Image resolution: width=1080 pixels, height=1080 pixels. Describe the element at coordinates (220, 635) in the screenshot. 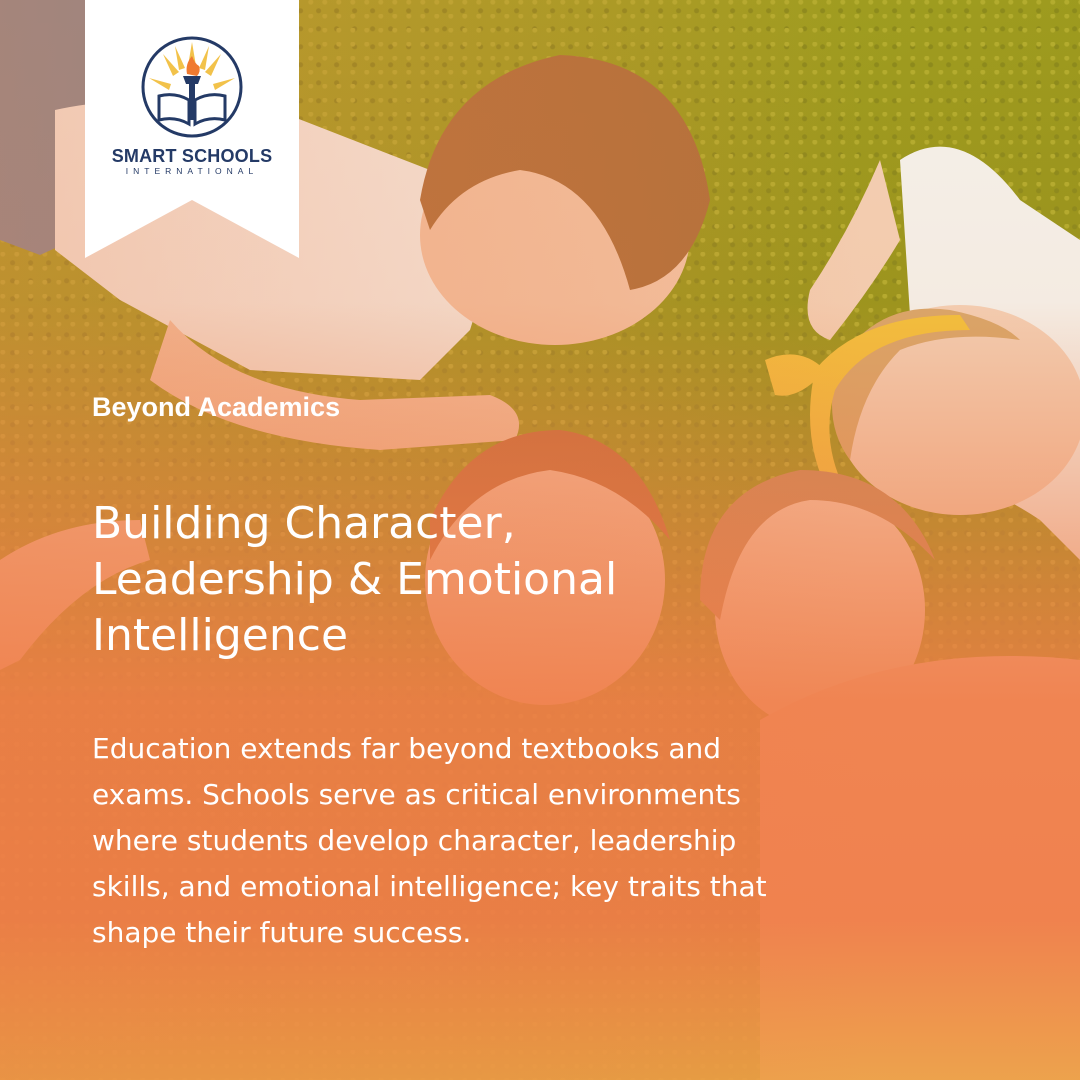

I see `headline-line-3: Intelligence` at that location.